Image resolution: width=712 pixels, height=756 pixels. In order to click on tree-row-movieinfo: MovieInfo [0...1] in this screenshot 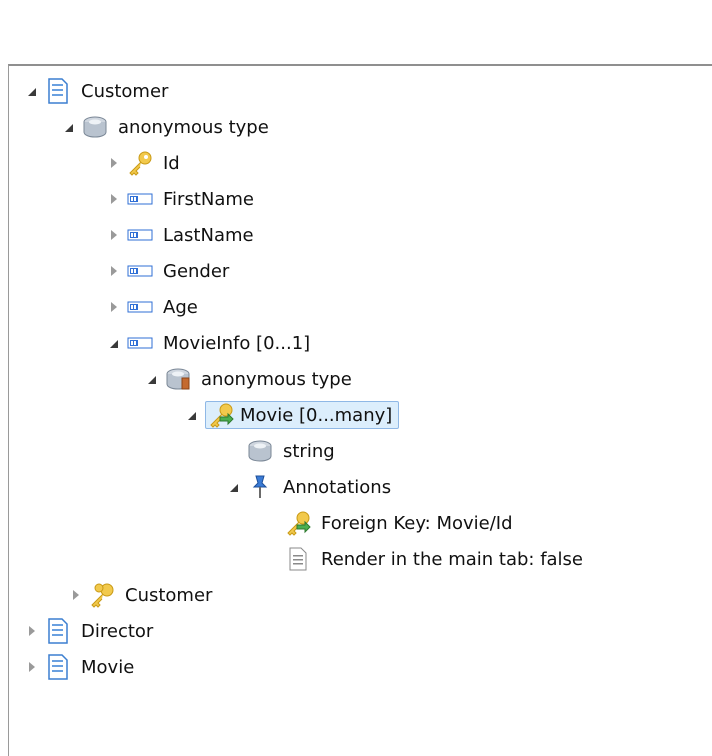, I will do `click(209, 343)`.